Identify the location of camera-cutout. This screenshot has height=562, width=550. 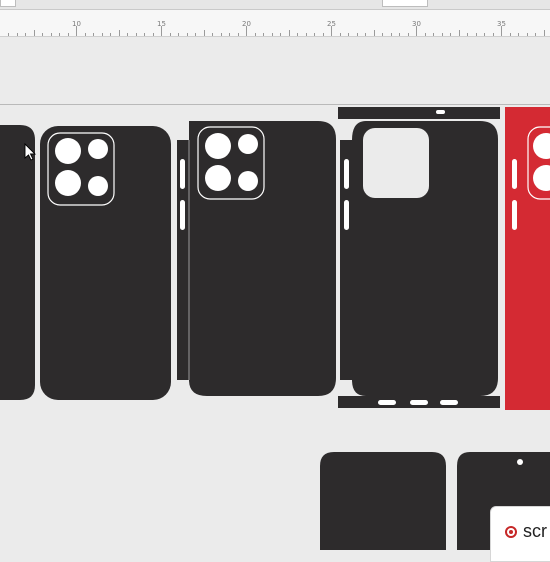
(396, 163).